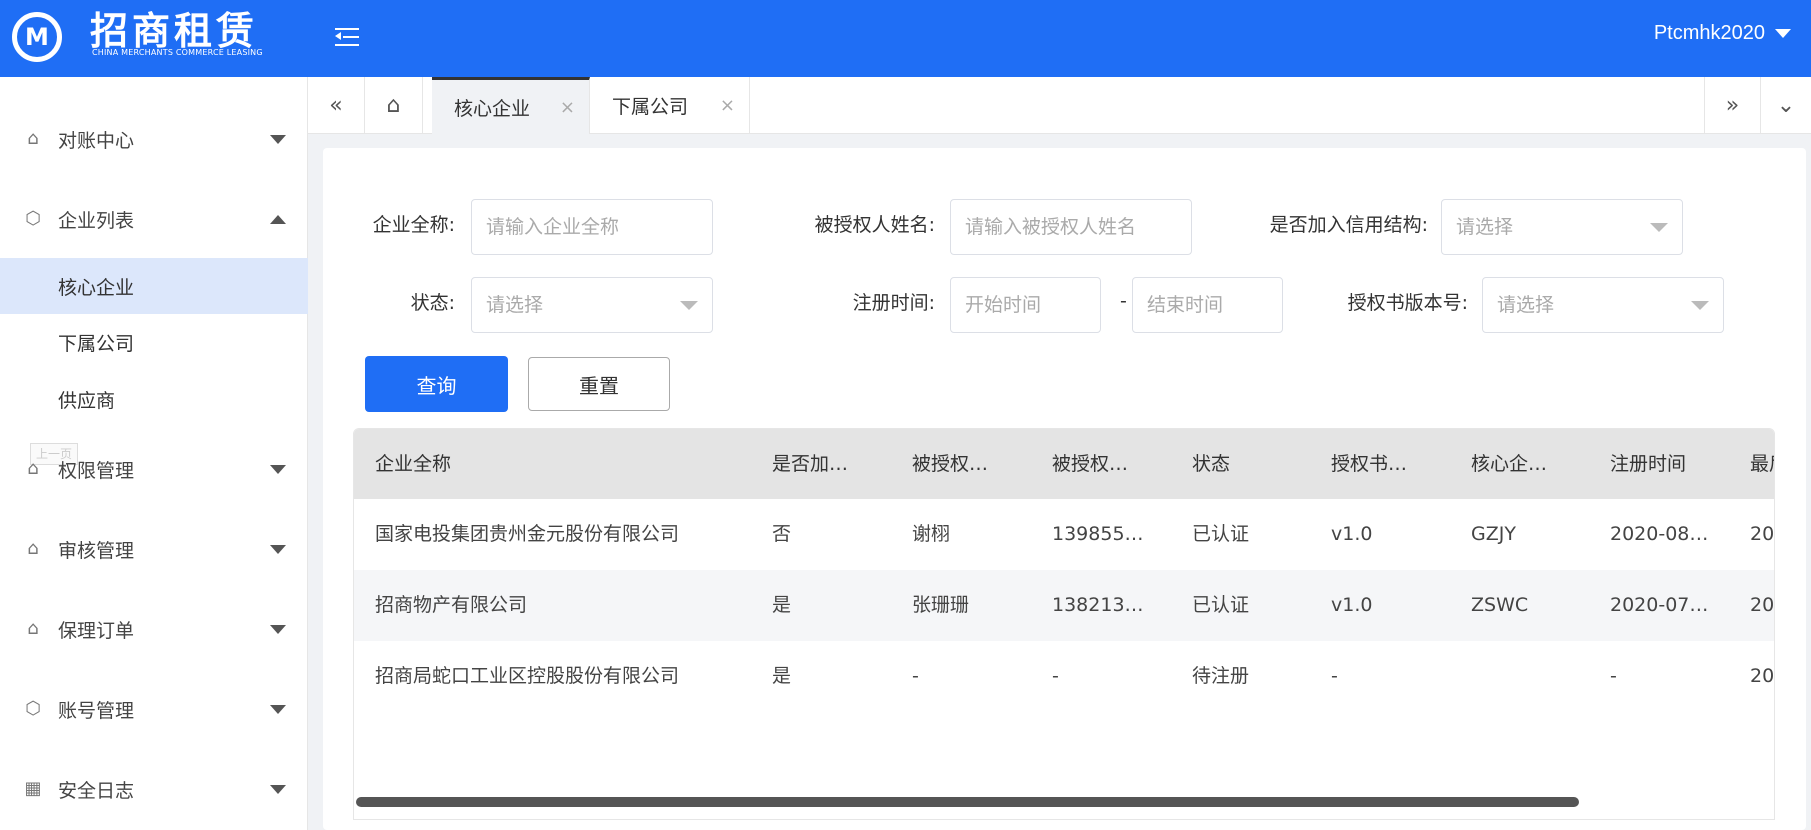 The height and width of the screenshot is (830, 1811). I want to click on version-label: 授权书版本号:, so click(1407, 303).